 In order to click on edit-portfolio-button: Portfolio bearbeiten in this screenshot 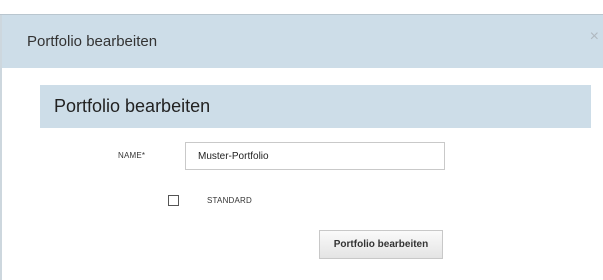, I will do `click(381, 244)`.